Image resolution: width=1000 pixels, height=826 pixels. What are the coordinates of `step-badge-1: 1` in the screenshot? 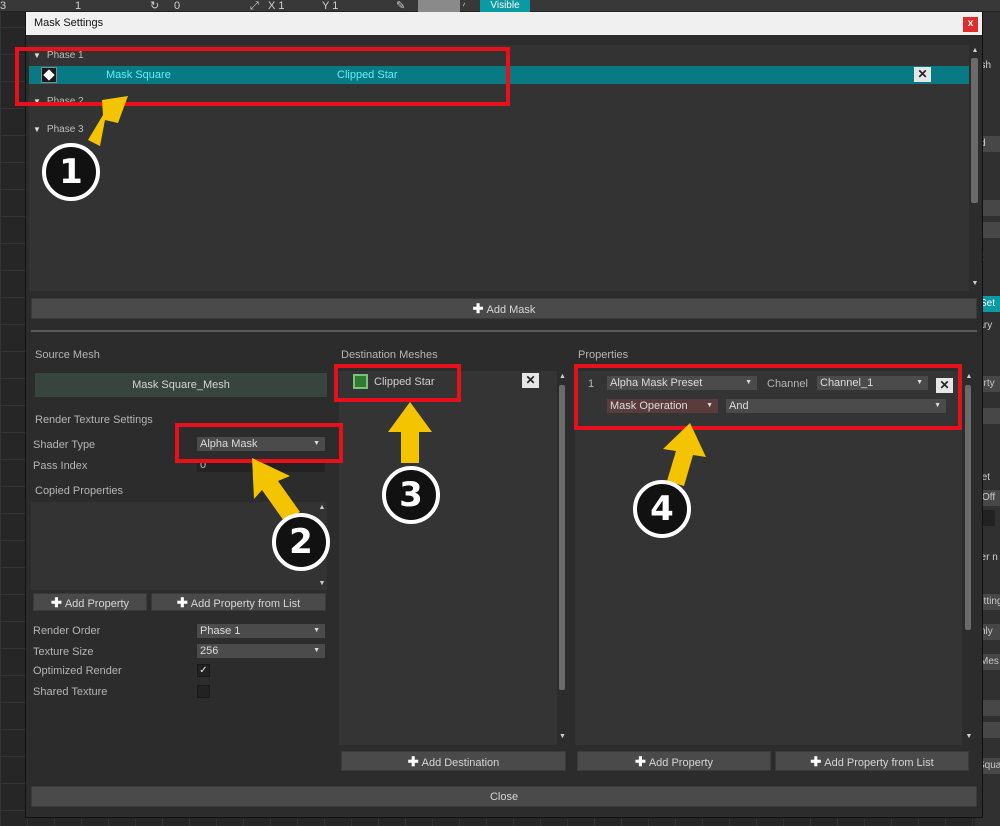 It's located at (71, 172).